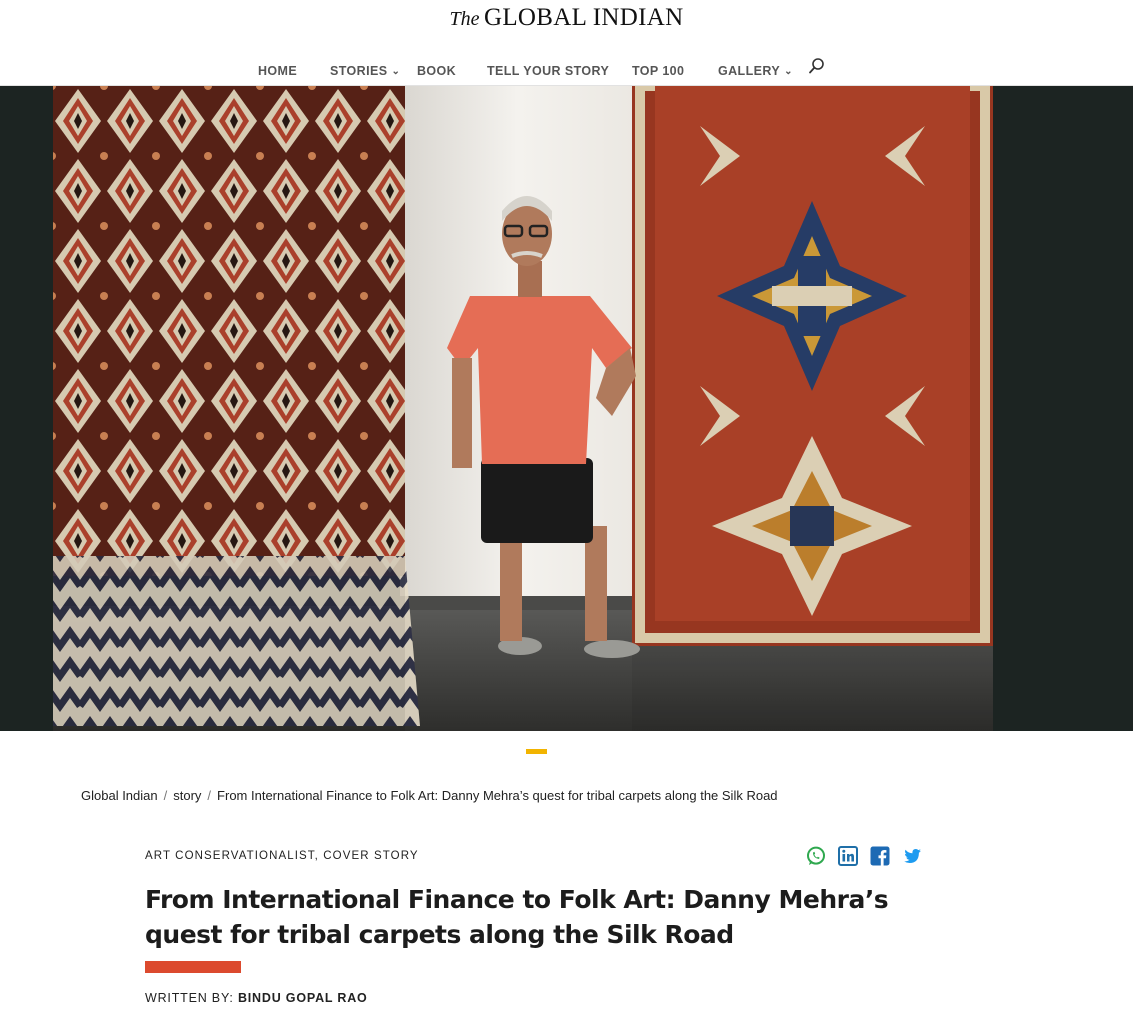 The height and width of the screenshot is (1020, 1133). What do you see at coordinates (187, 795) in the screenshot?
I see `breadcrumb-link-story: story` at bounding box center [187, 795].